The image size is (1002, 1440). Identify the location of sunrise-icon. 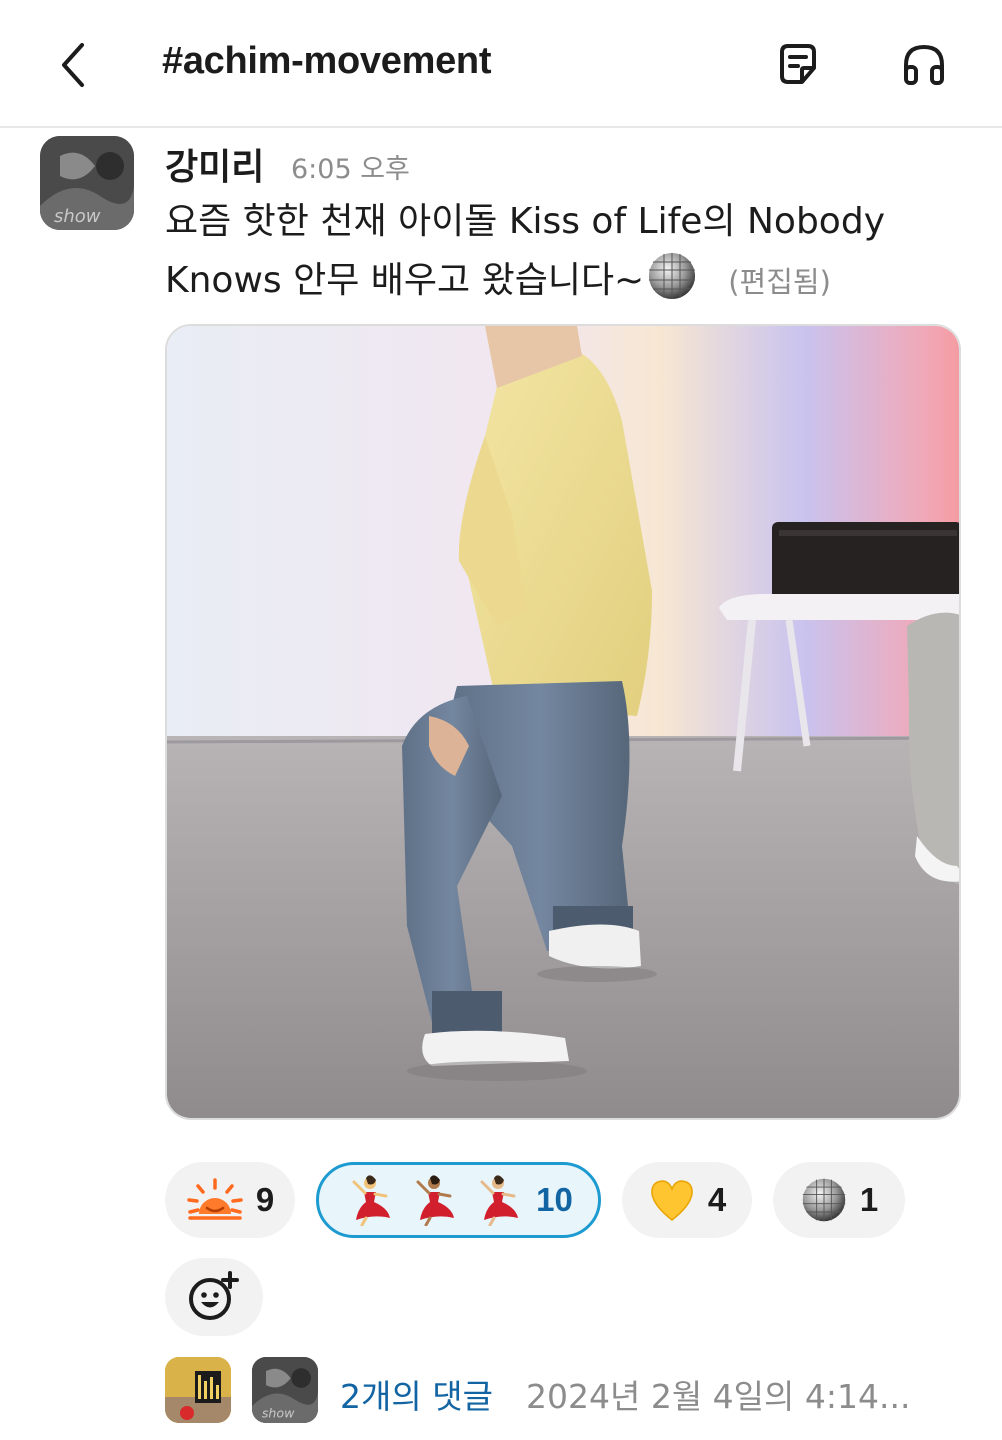
(215, 1199).